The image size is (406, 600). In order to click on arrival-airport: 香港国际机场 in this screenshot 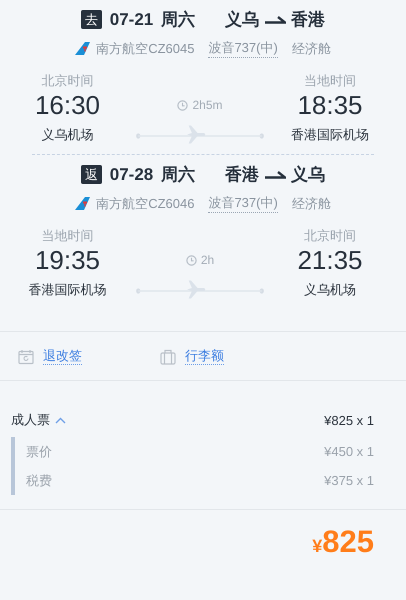, I will do `click(330, 135)`.